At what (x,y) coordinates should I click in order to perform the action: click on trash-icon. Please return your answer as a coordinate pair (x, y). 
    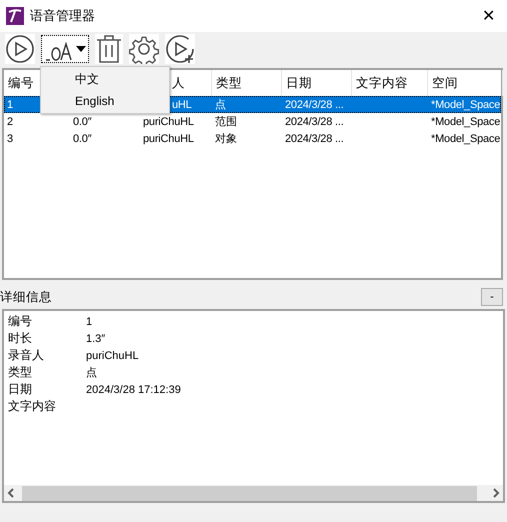
    Looking at the image, I should click on (109, 49).